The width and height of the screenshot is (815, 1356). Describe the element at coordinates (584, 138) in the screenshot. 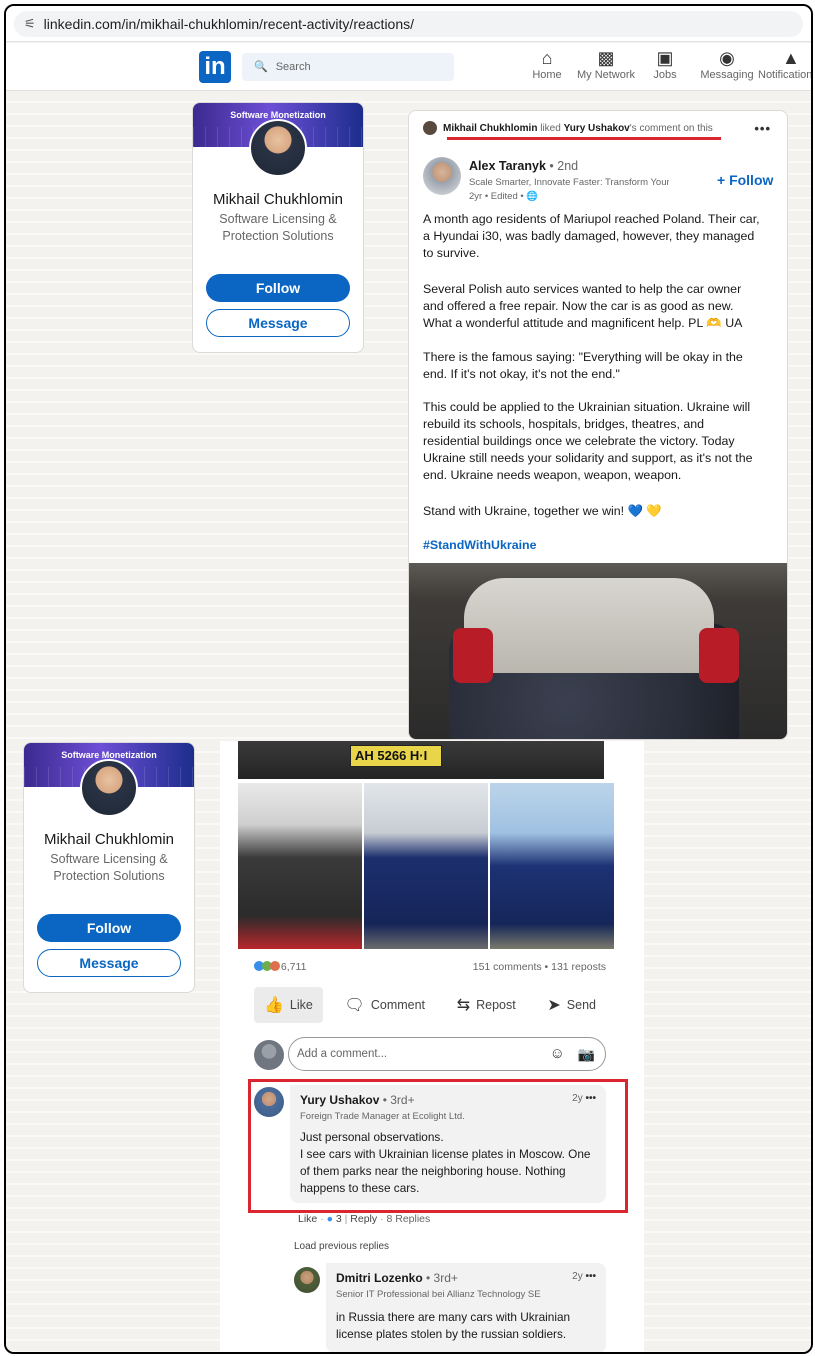

I see `annotation-underline` at that location.